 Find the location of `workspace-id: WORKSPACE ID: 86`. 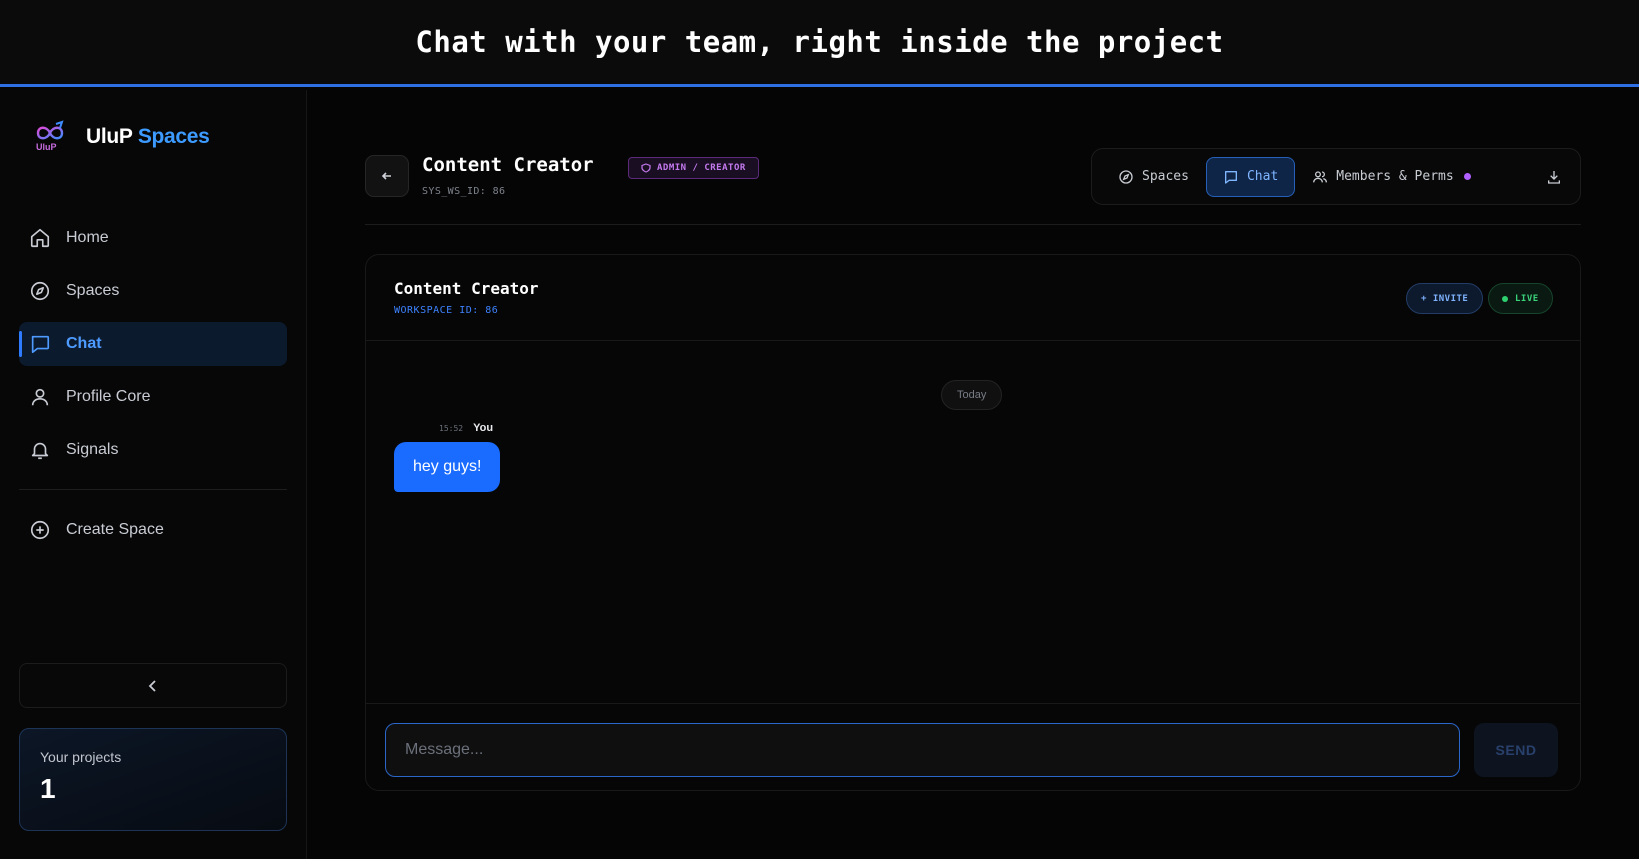

workspace-id: WORKSPACE ID: 86 is located at coordinates (446, 310).